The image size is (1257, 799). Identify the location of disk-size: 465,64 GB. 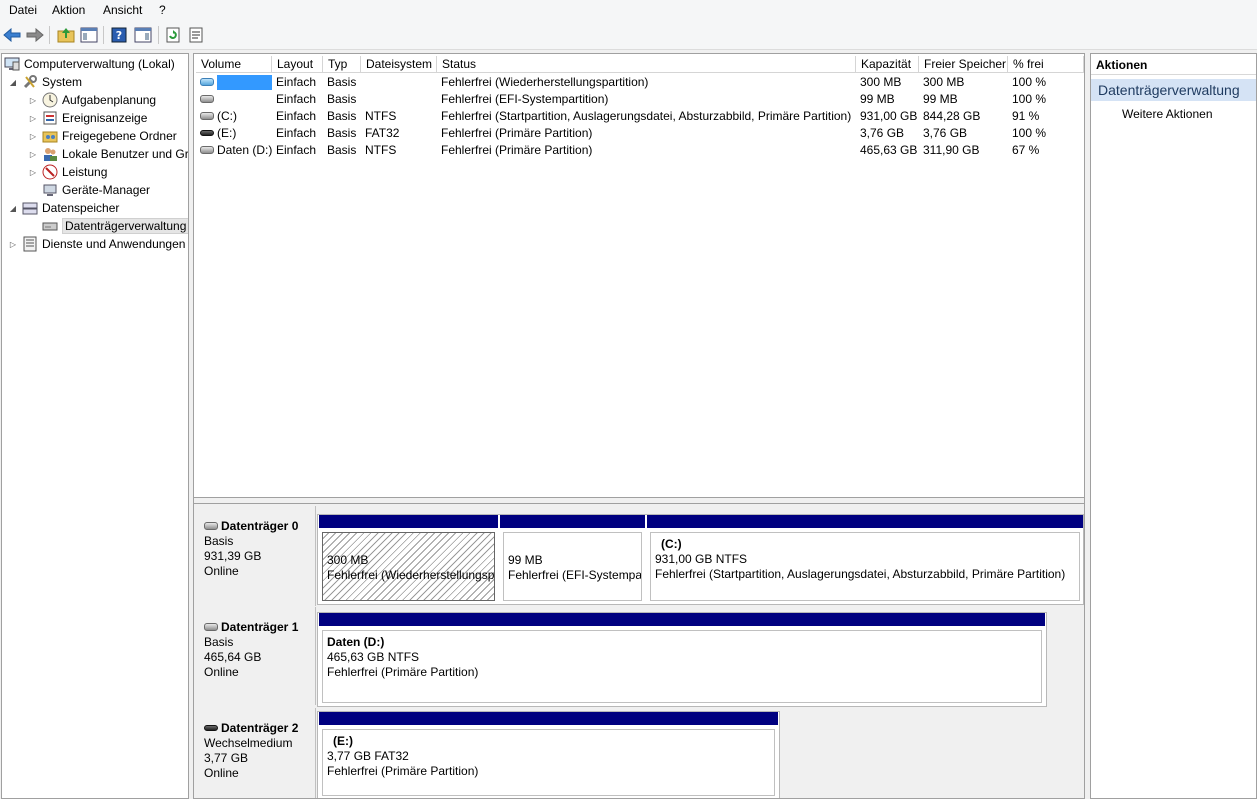
(233, 657).